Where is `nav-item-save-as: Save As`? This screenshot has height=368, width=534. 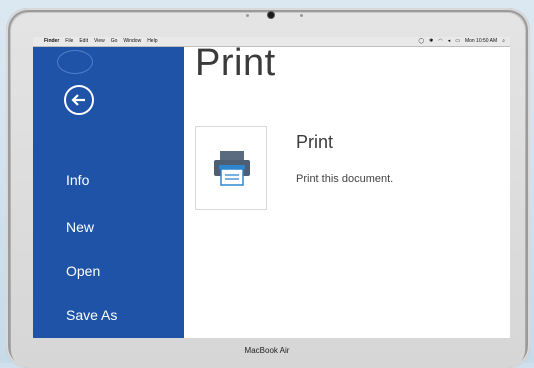
nav-item-save-as: Save As is located at coordinates (91, 315).